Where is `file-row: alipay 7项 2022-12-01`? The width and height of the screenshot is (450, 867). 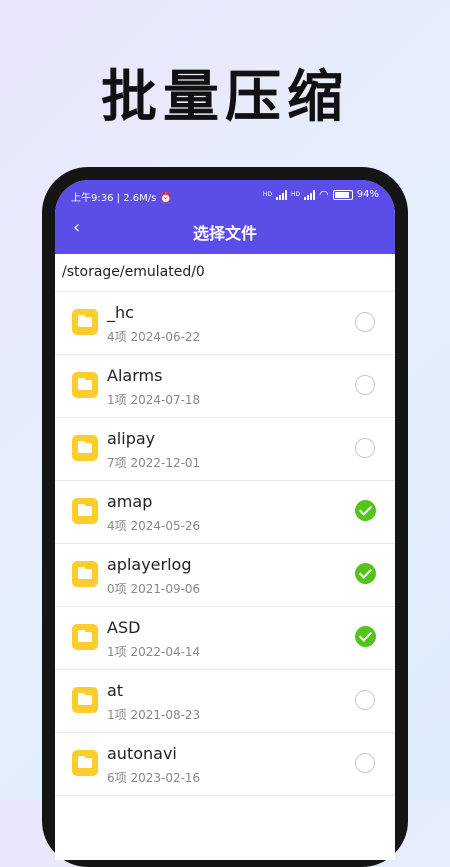 file-row: alipay 7项 2022-12-01 is located at coordinates (225, 449).